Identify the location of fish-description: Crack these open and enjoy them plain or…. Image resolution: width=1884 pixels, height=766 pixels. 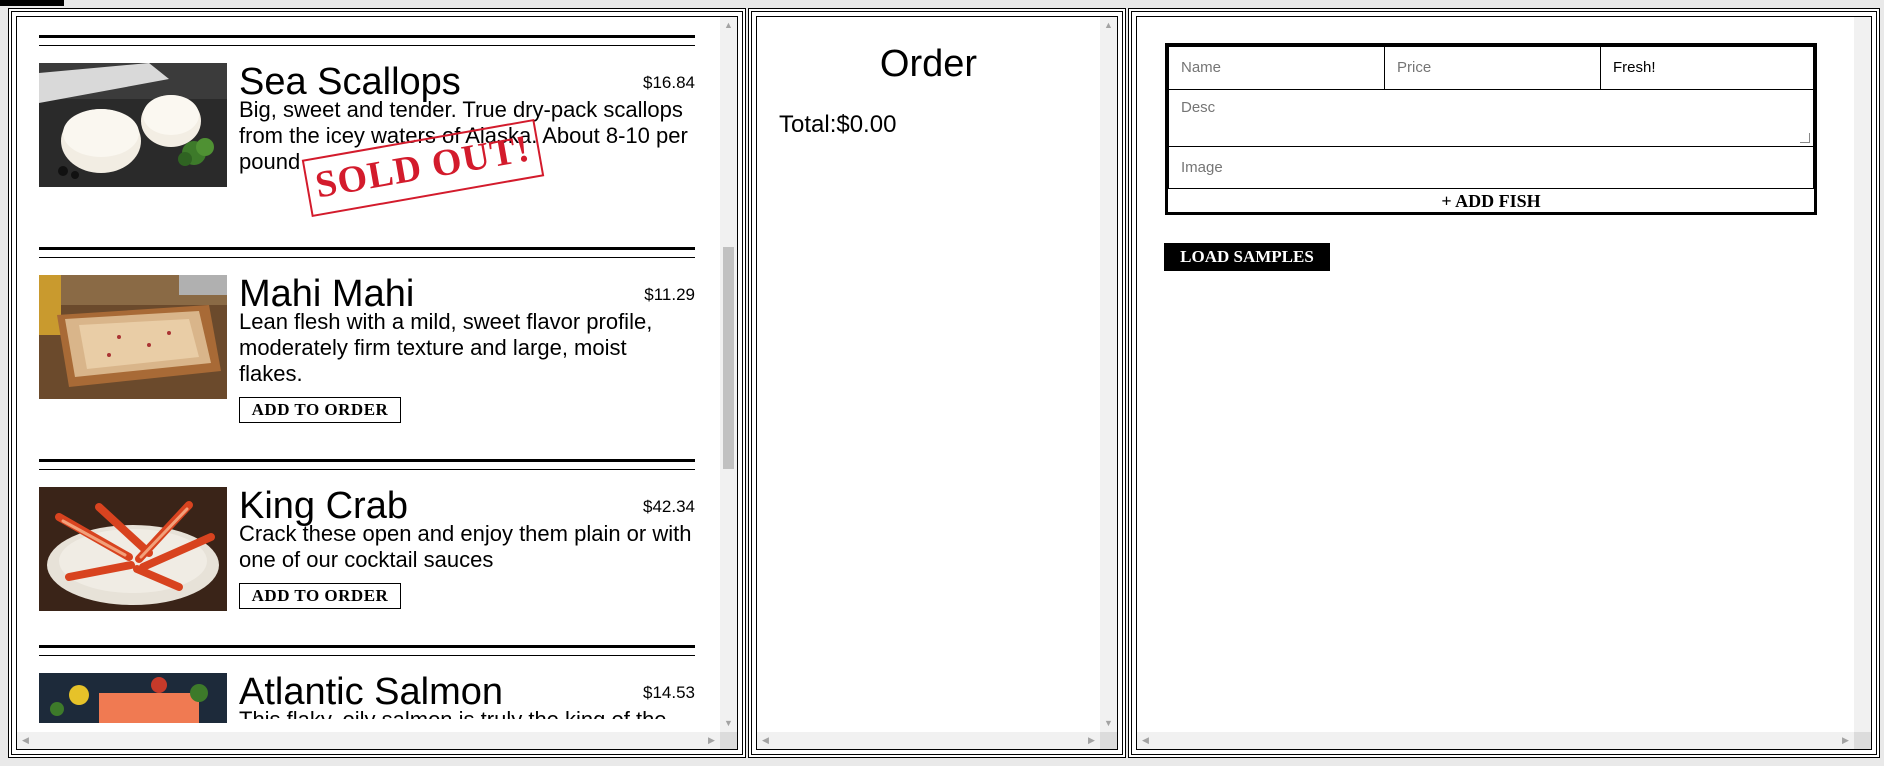
(465, 546).